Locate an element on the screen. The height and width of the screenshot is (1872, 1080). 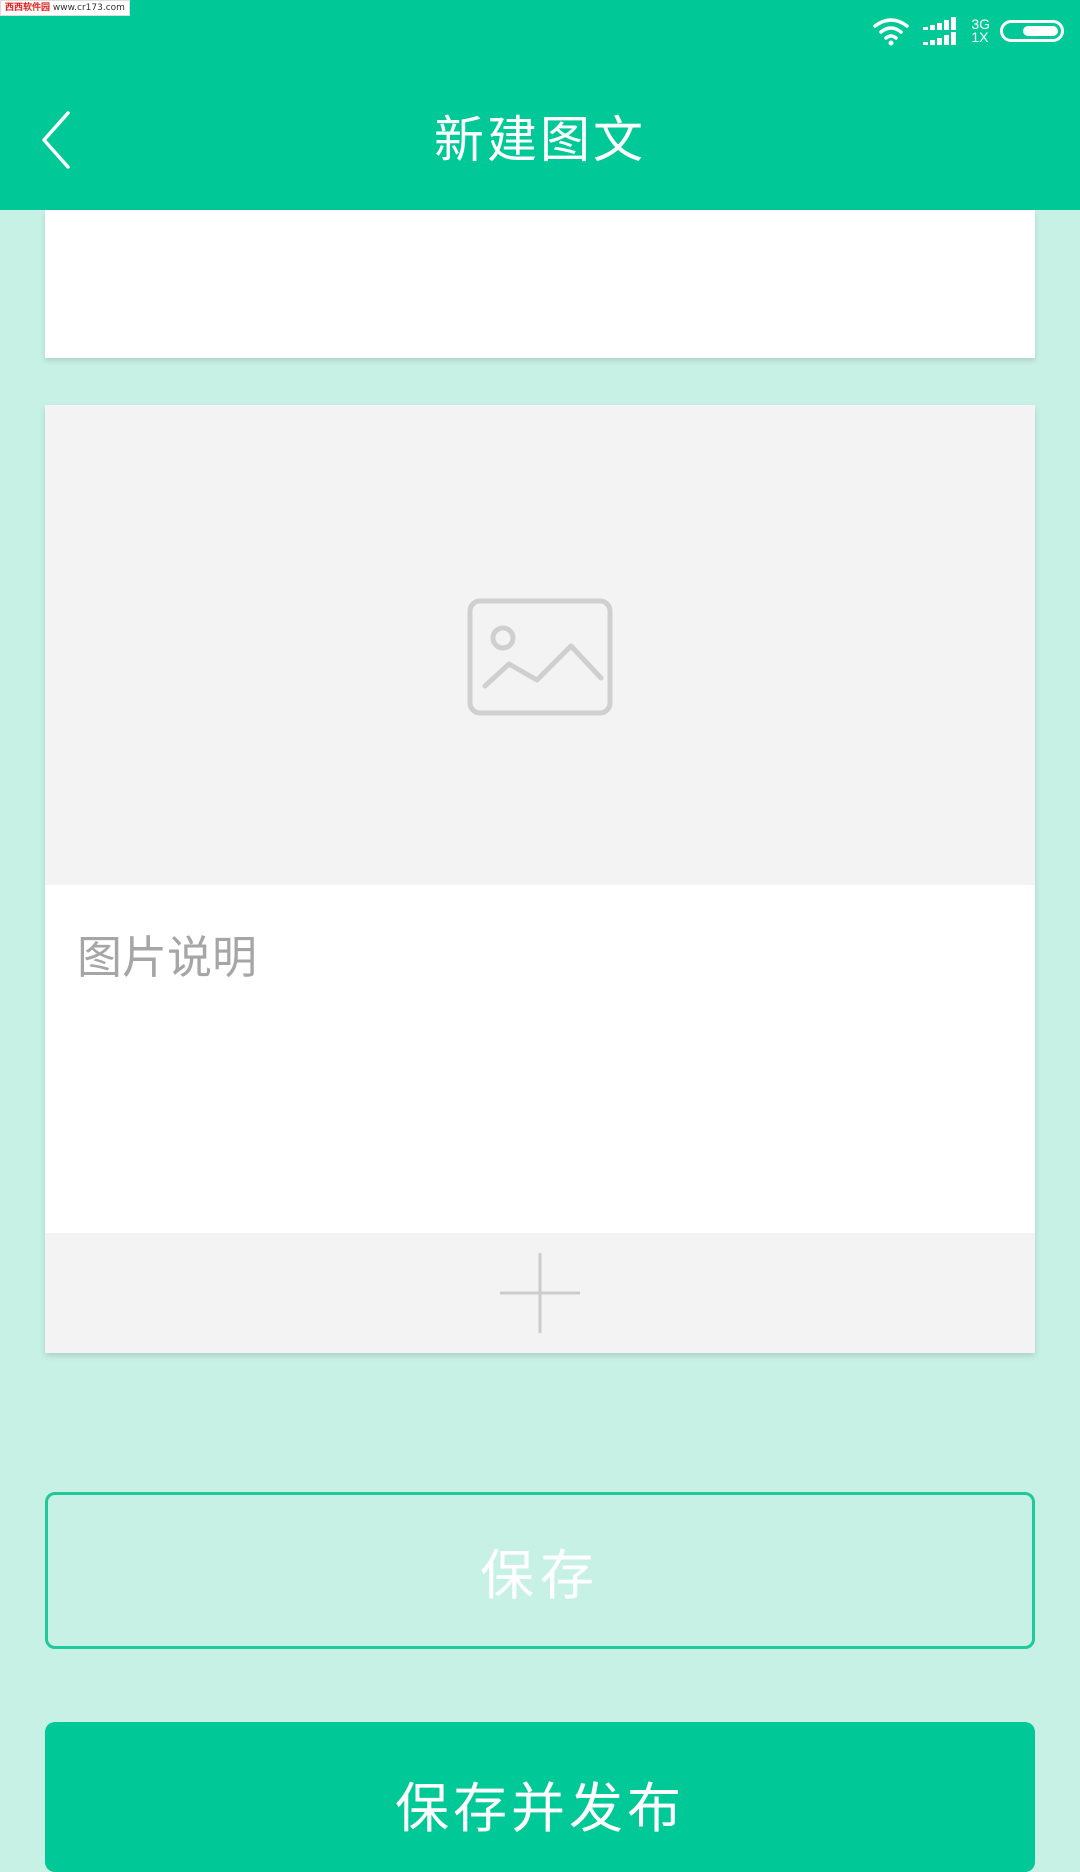
save-button: 保存 is located at coordinates (540, 1570).